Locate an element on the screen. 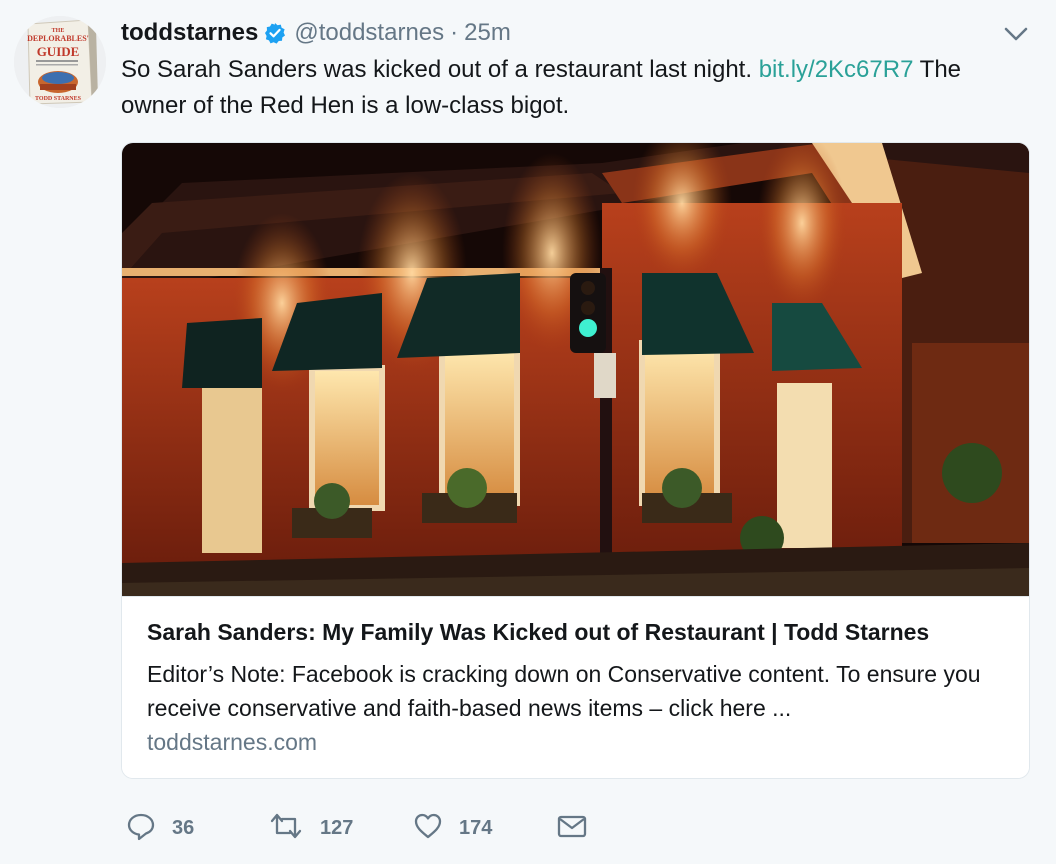 This screenshot has width=1056, height=864. retweet-count: 127 is located at coordinates (337, 827).